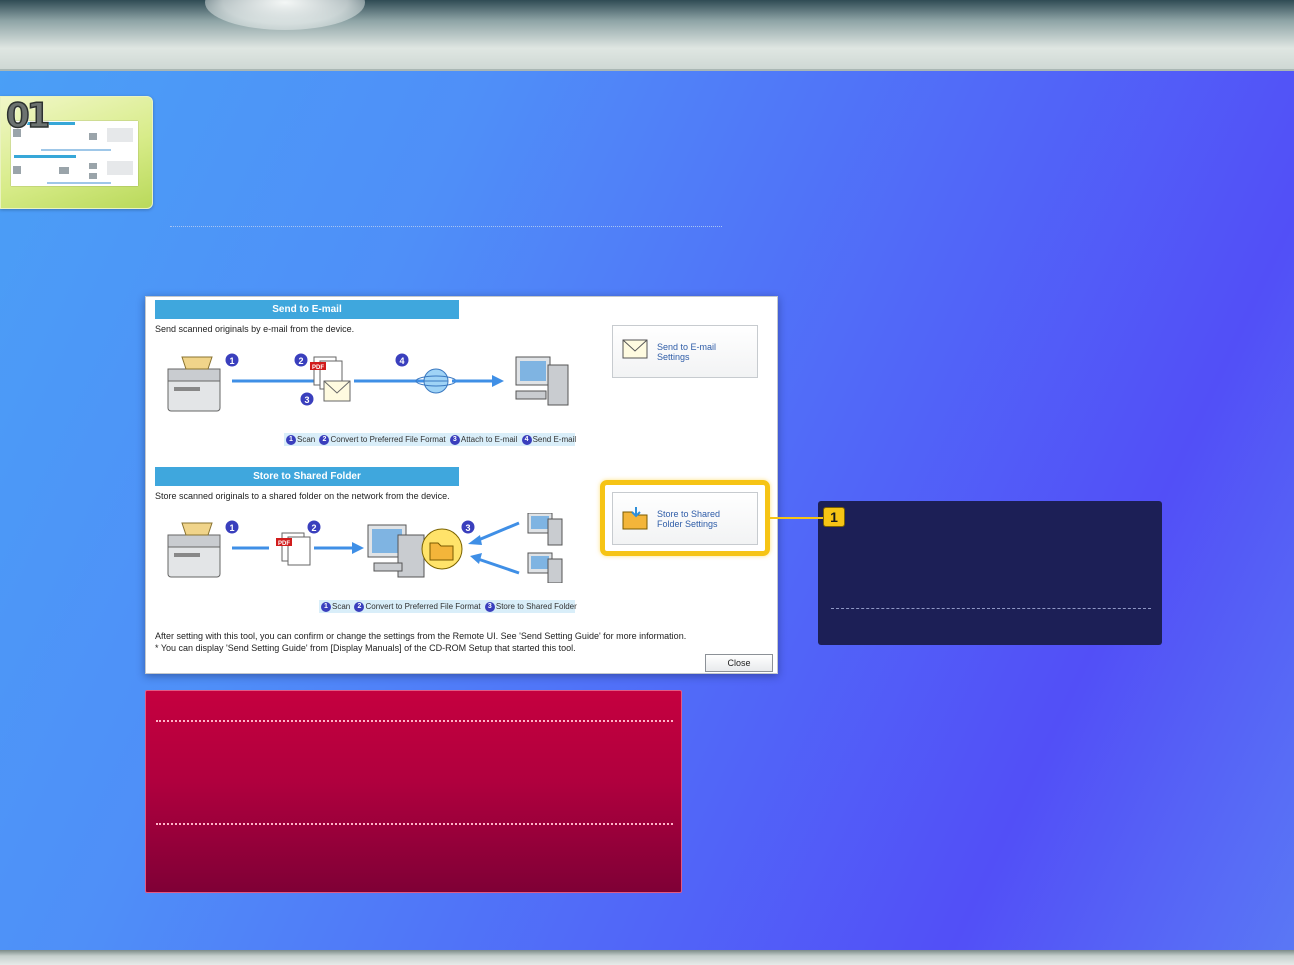 The image size is (1294, 965). I want to click on server-computer-icon, so click(396, 551).